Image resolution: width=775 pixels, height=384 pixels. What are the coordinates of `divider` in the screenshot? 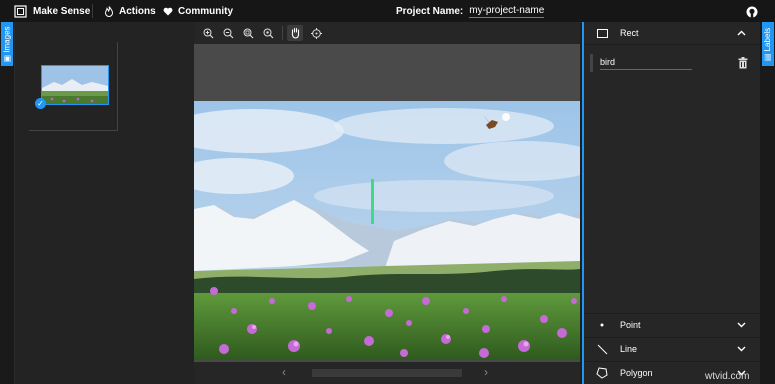 It's located at (92, 11).